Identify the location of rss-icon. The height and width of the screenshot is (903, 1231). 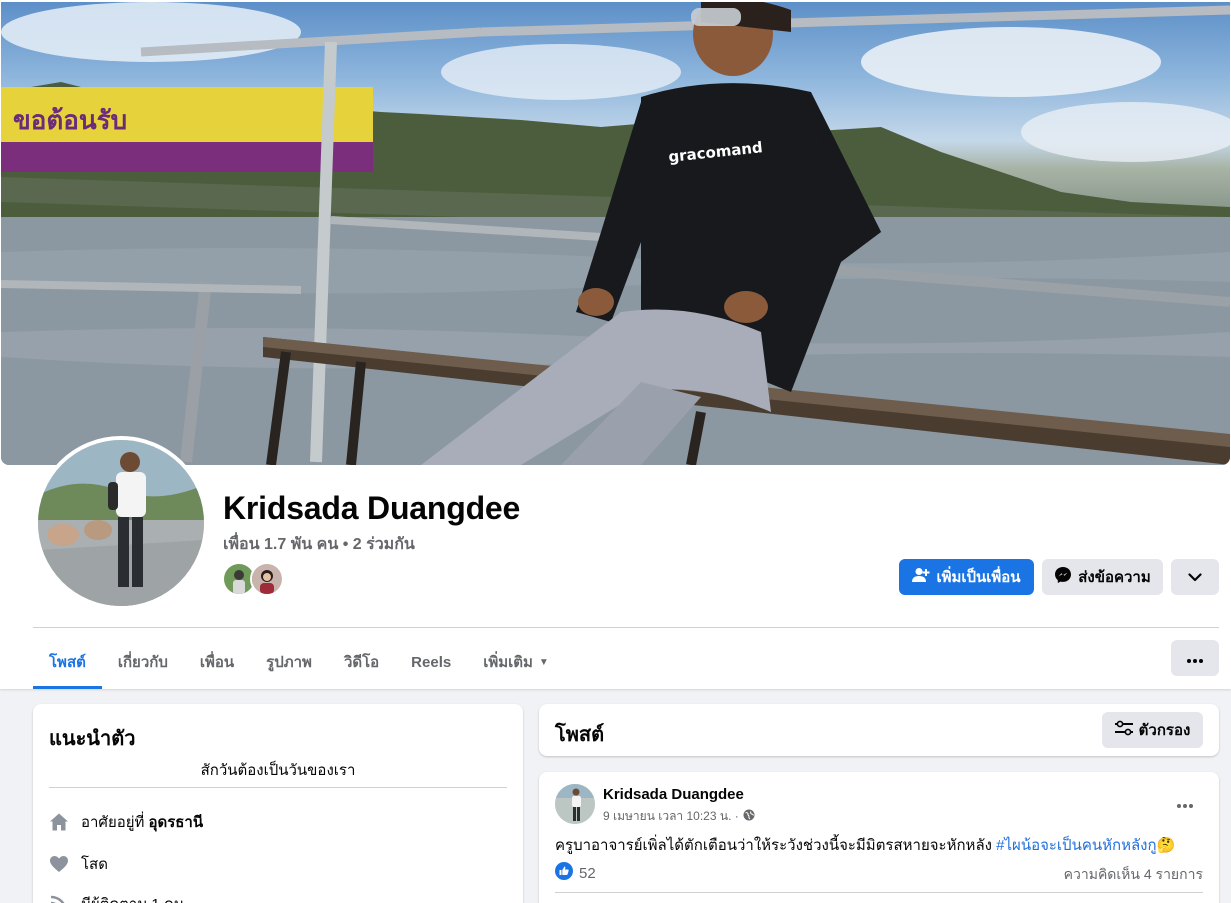
(59, 898).